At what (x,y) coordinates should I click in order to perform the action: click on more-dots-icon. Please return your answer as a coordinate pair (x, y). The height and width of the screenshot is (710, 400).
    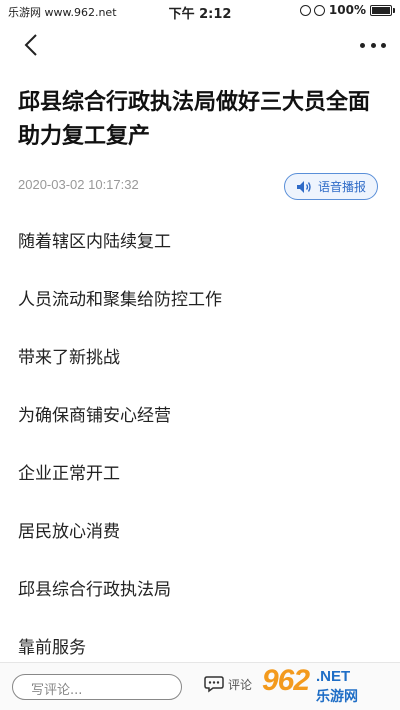
    Looking at the image, I should click on (373, 45).